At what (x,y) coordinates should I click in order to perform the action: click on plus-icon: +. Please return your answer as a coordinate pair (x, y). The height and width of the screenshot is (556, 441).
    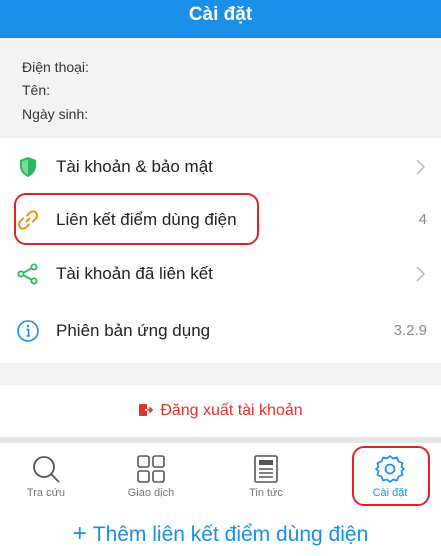
    Looking at the image, I should click on (79, 533).